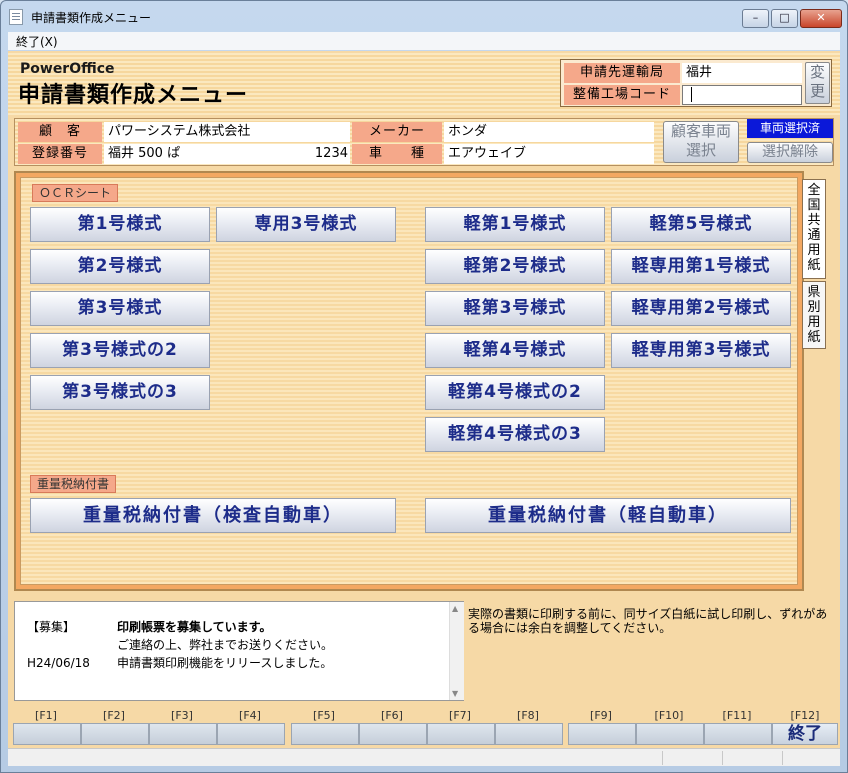 This screenshot has width=848, height=773. What do you see at coordinates (67, 69) in the screenshot?
I see `brand-logo: PowerOffice` at bounding box center [67, 69].